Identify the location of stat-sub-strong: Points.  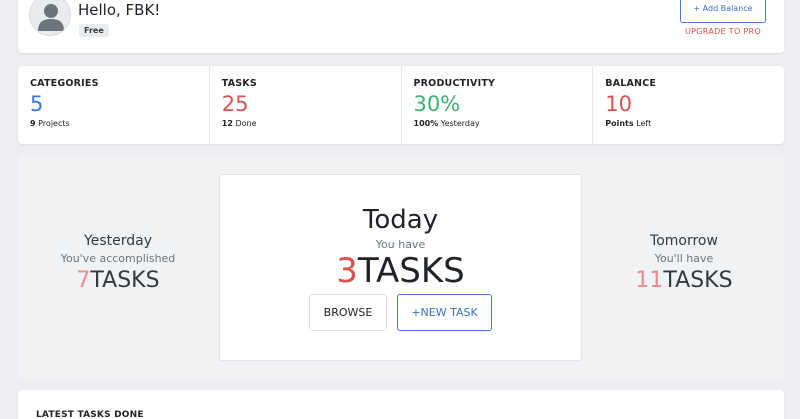
(619, 123).